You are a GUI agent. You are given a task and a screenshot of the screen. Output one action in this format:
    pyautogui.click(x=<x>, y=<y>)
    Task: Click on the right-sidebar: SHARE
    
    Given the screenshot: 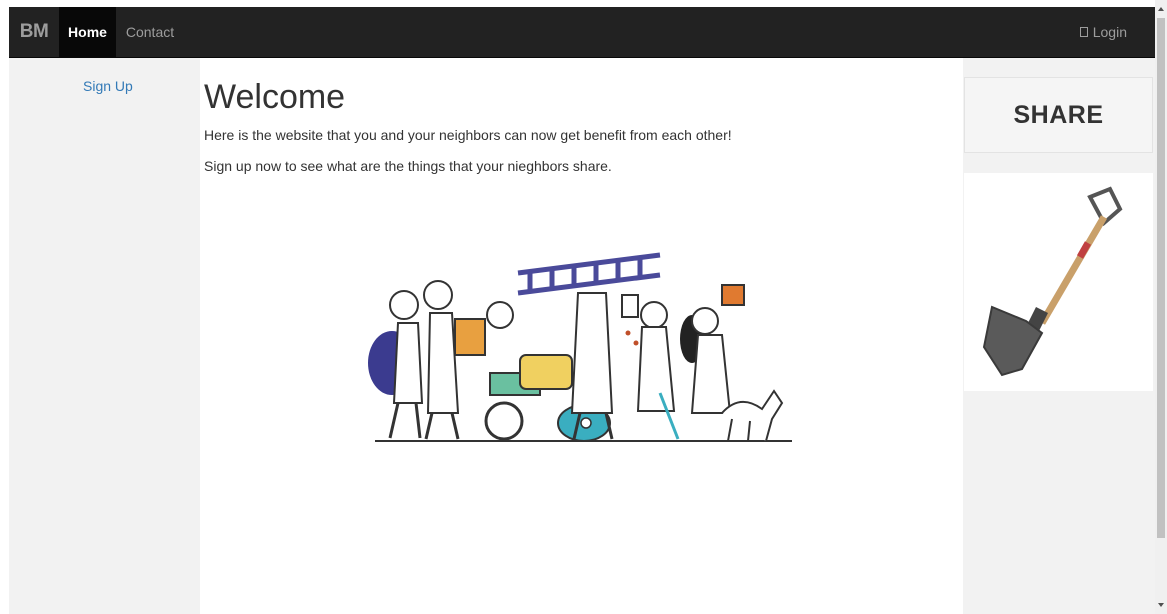 What is the action you would take?
    pyautogui.click(x=1059, y=336)
    